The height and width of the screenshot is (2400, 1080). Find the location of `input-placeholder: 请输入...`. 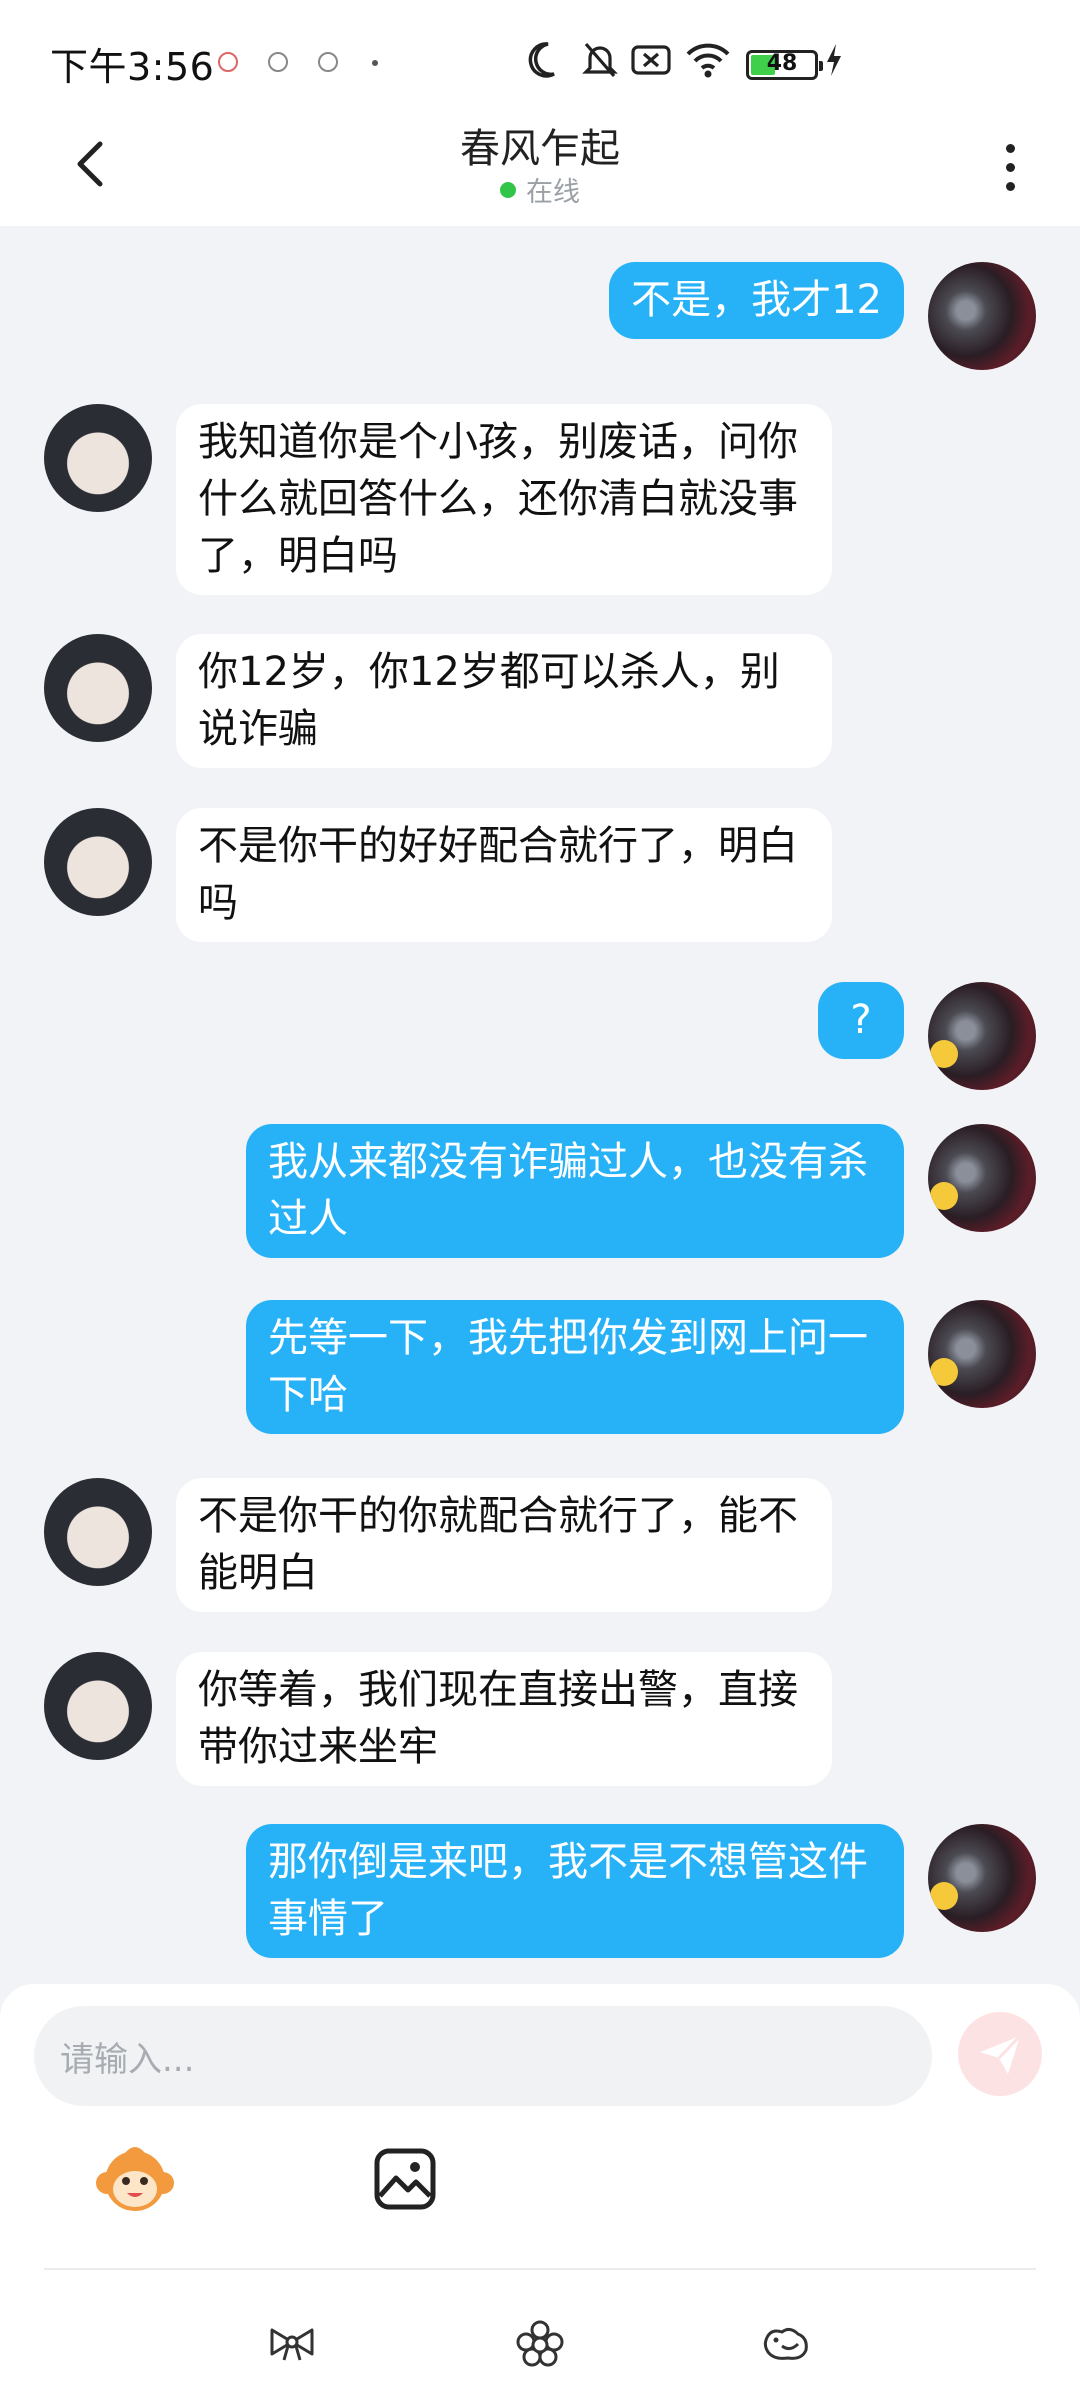

input-placeholder: 请输入... is located at coordinates (127, 2059).